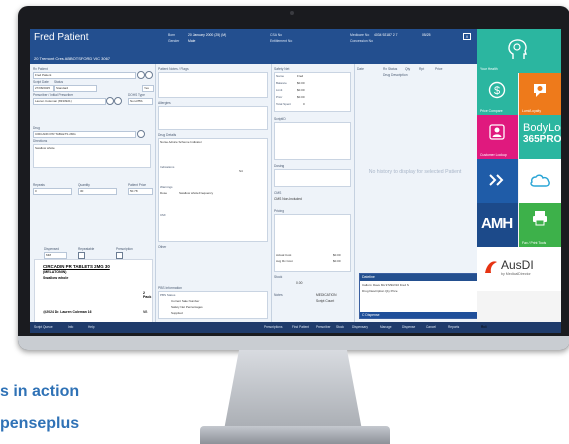  What do you see at coordinates (206, 193) in the screenshot?
I see `frequency-tab: Frequency` at bounding box center [206, 193].